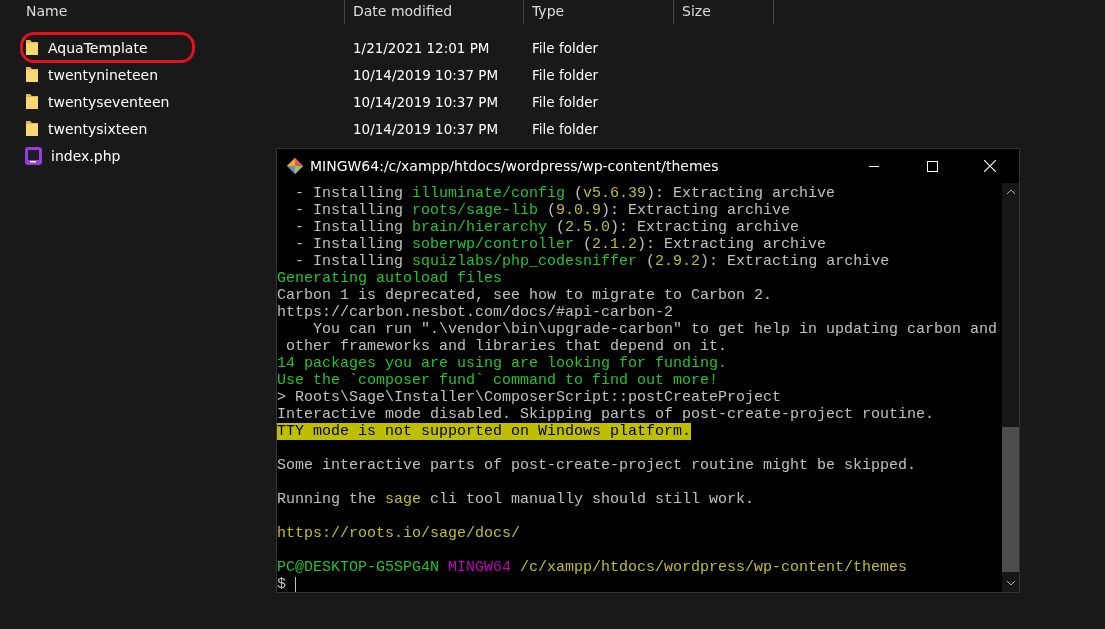 This screenshot has height=629, width=1105. What do you see at coordinates (615, 244) in the screenshot?
I see `terminal-text: 2.1.2` at bounding box center [615, 244].